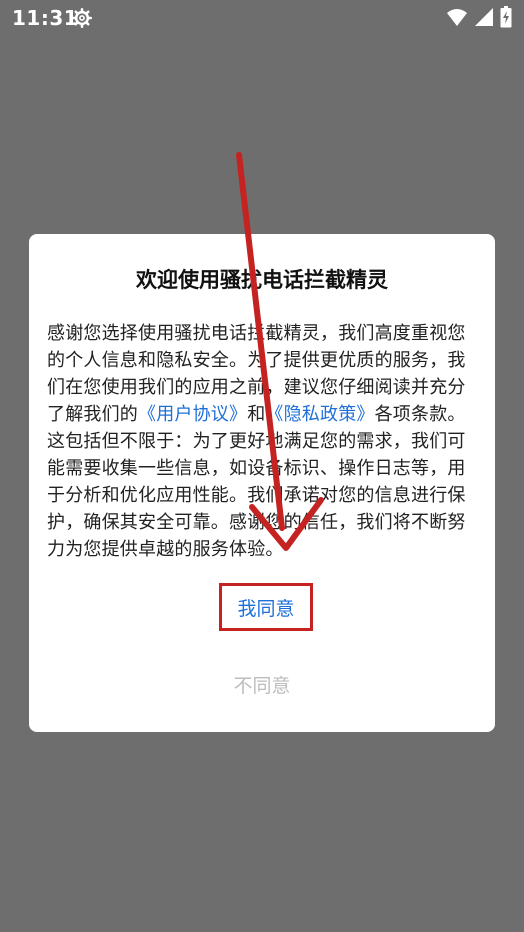  Describe the element at coordinates (45, 18) in the screenshot. I see `status-time: 11:31` at that location.